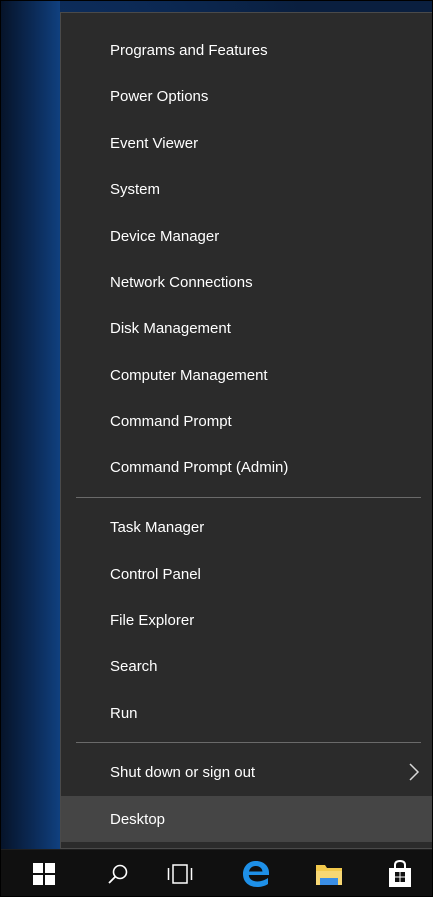 The width and height of the screenshot is (433, 897). What do you see at coordinates (246, 819) in the screenshot?
I see `menu-item-desktop: Desktop` at bounding box center [246, 819].